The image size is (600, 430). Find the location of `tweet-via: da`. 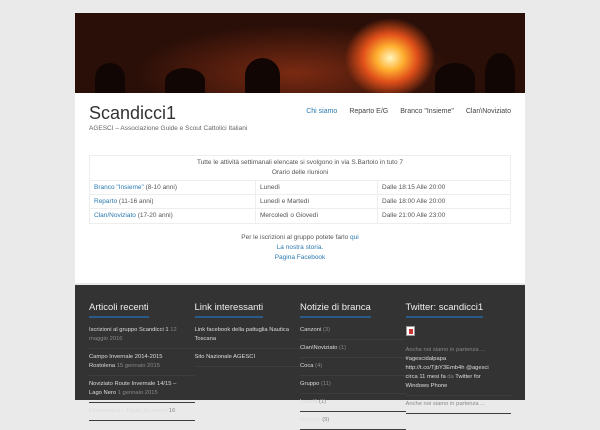

tweet-via: da is located at coordinates (450, 377).